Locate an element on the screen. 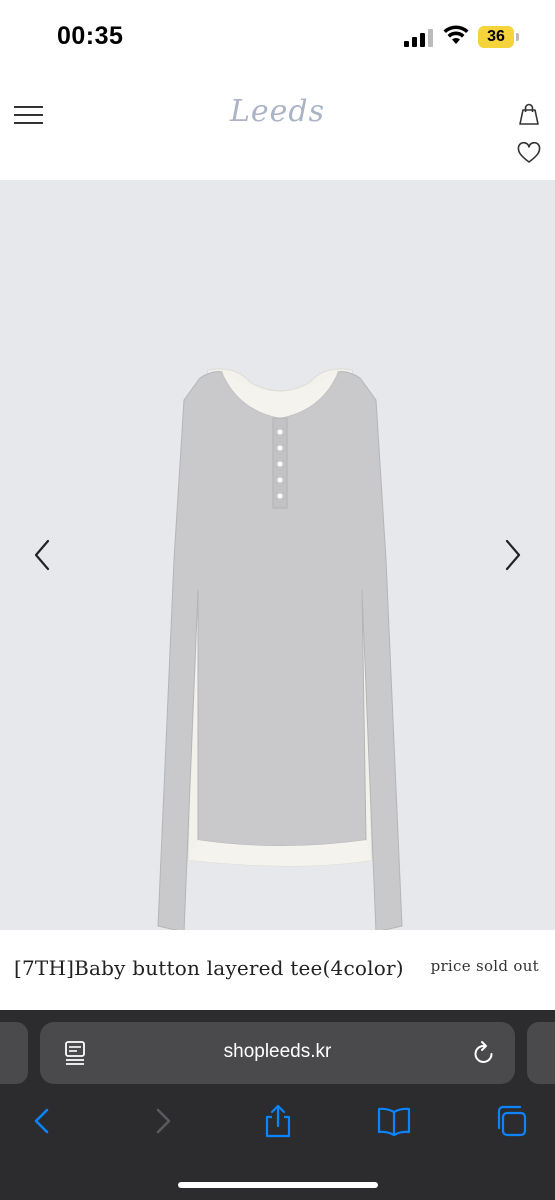 This screenshot has height=1200, width=555. forward-icon is located at coordinates (162, 1121).